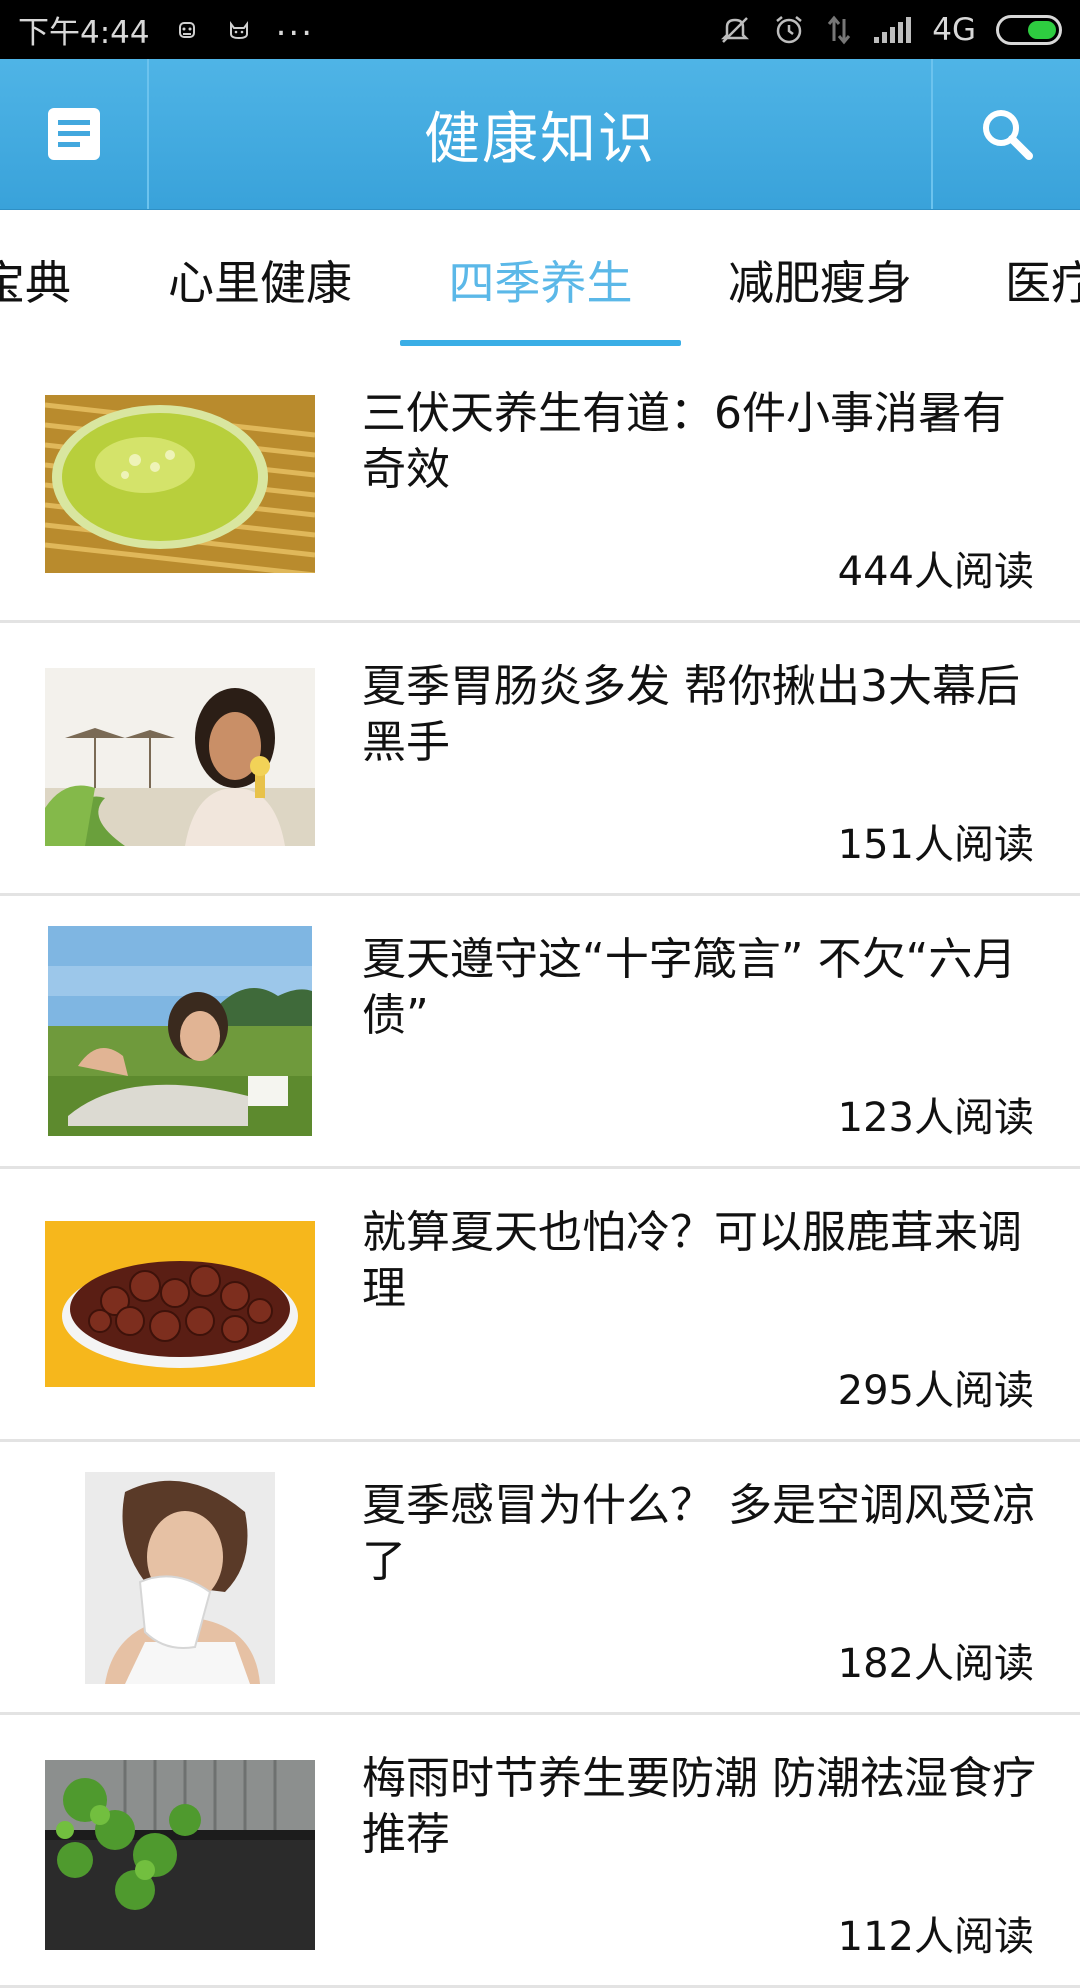 This screenshot has height=1988, width=1080. What do you see at coordinates (689, 987) in the screenshot?
I see `article-title: 夏天遵守这“十字箴言” 不欠“六月债”` at bounding box center [689, 987].